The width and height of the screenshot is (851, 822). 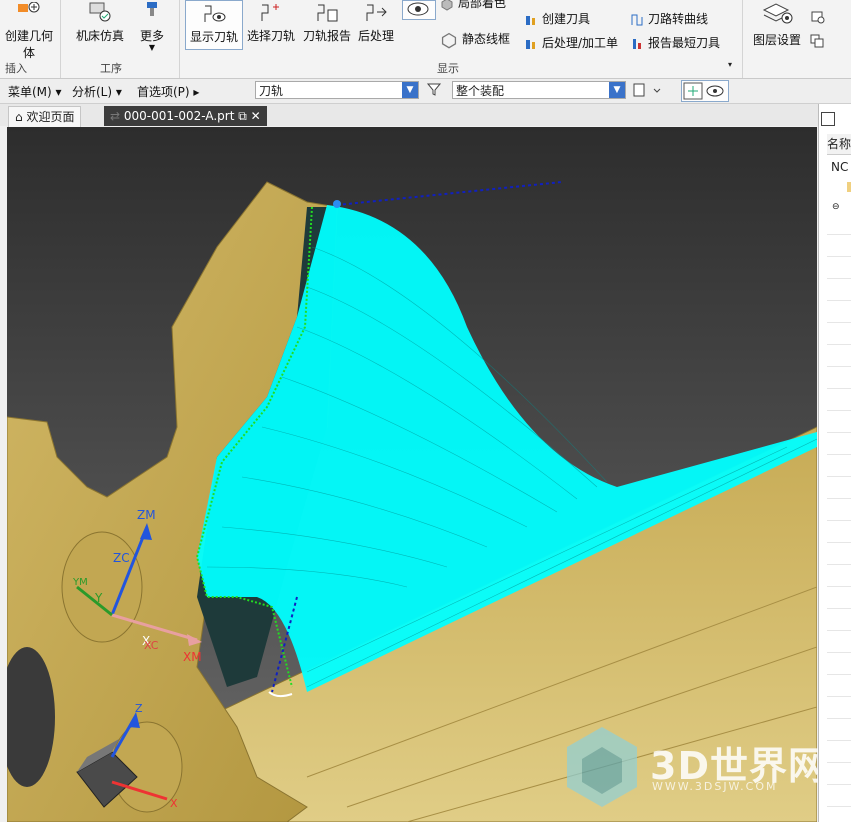 I want to click on group-label-display: 显示, so click(x=448, y=68).